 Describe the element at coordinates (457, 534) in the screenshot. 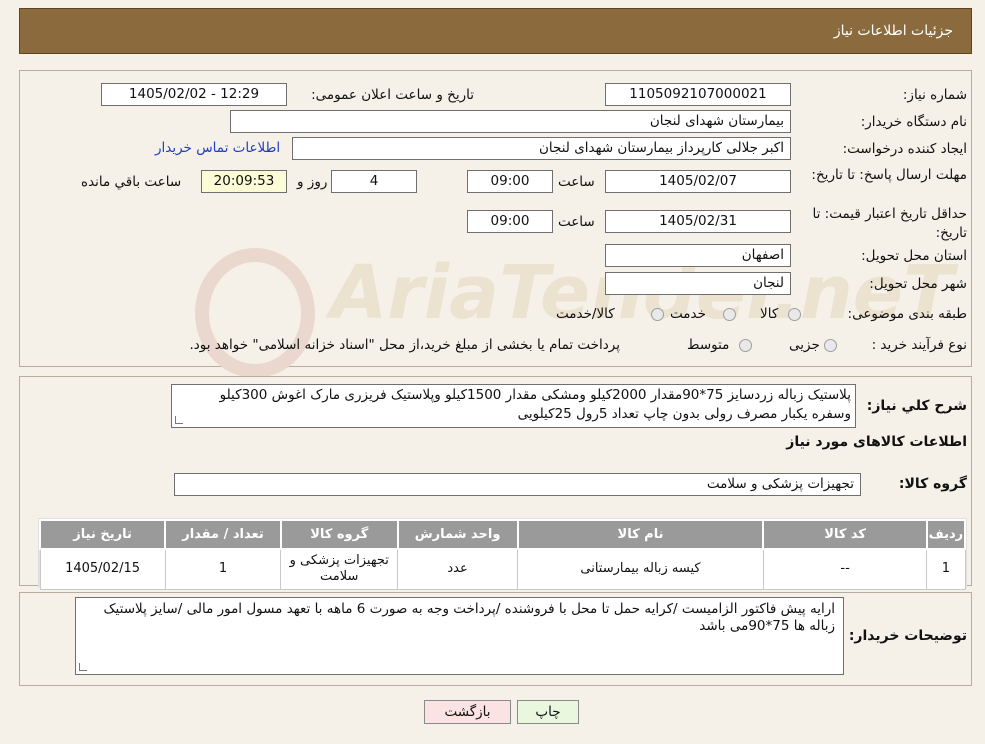

I see `col-unit: واحد شمارش` at that location.